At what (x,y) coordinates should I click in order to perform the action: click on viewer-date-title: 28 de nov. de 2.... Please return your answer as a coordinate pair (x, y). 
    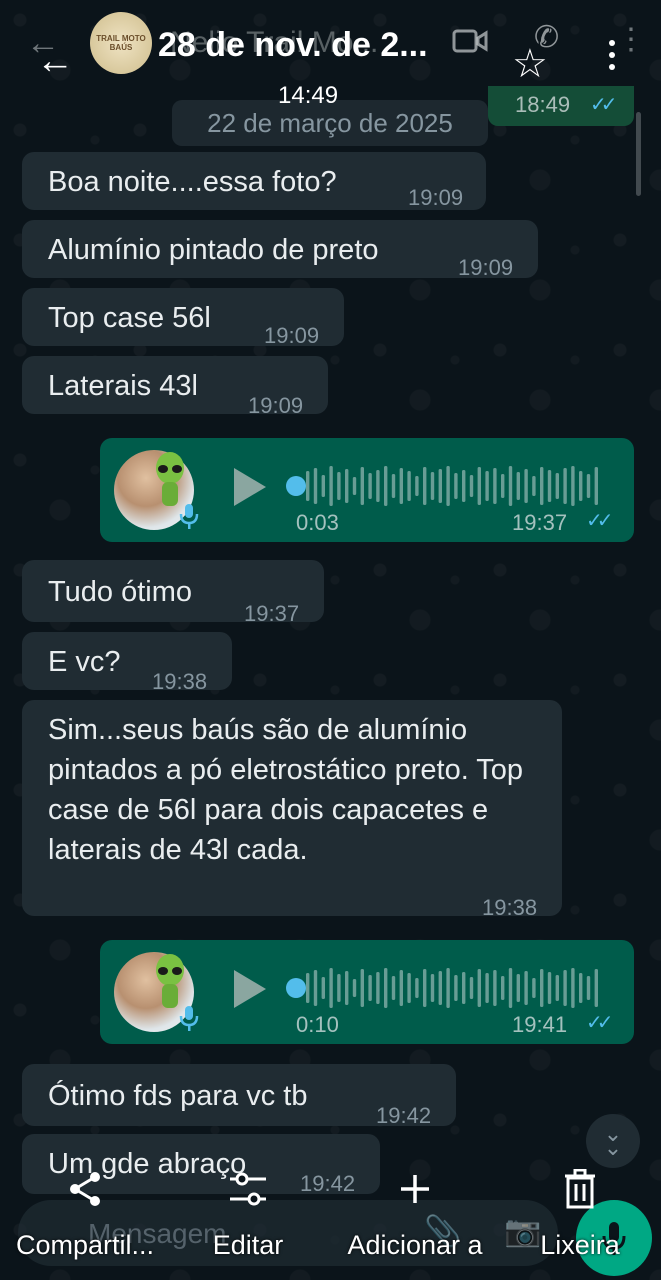
    Looking at the image, I should click on (293, 45).